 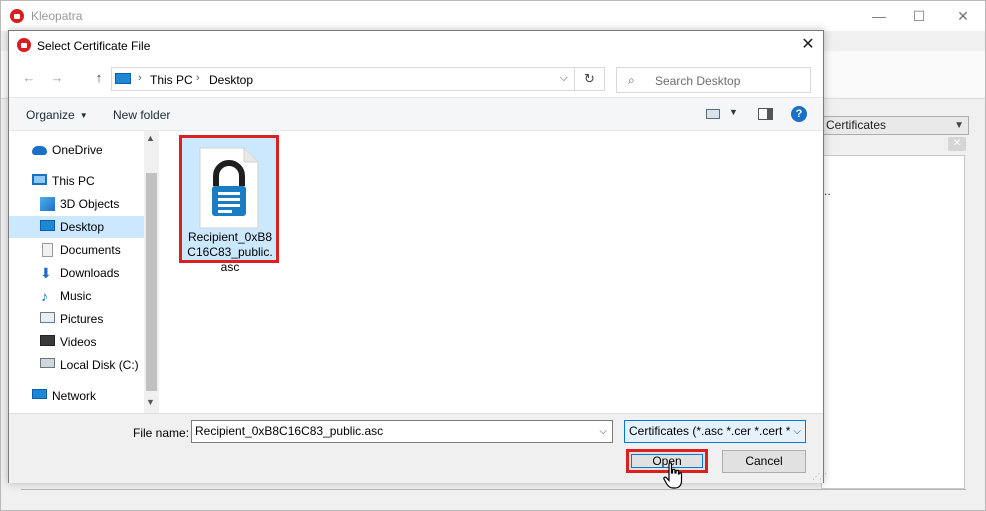 I want to click on mouse-cursor-icon, so click(x=673, y=475).